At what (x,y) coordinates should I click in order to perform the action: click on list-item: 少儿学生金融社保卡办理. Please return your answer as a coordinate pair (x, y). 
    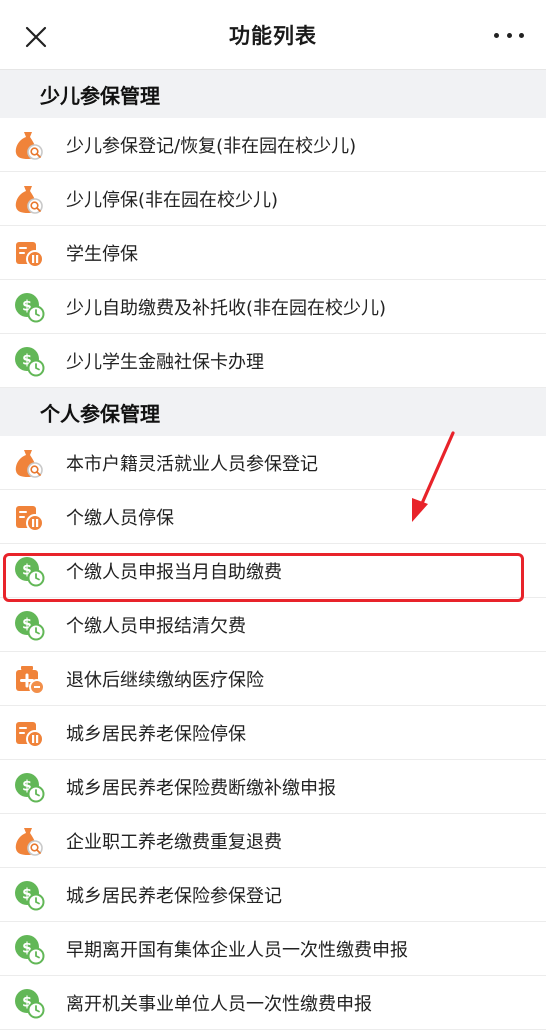
    Looking at the image, I should click on (273, 361).